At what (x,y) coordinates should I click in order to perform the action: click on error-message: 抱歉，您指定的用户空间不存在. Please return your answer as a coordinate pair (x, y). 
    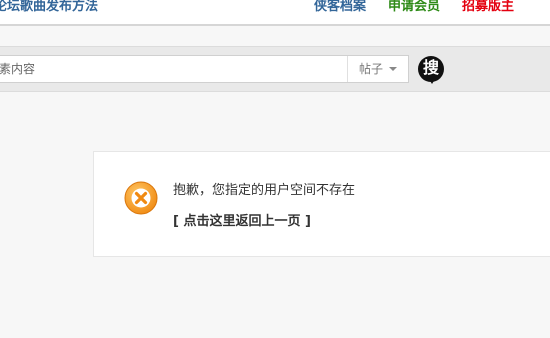
    Looking at the image, I should click on (264, 190).